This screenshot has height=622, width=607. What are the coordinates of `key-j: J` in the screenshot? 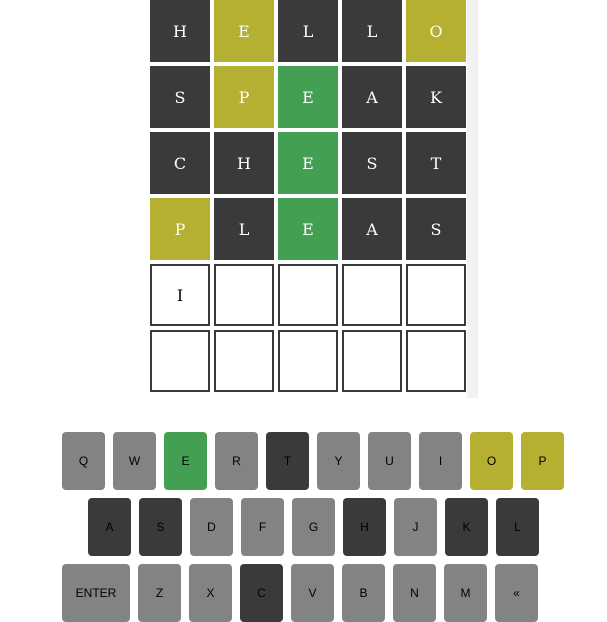 It's located at (415, 527).